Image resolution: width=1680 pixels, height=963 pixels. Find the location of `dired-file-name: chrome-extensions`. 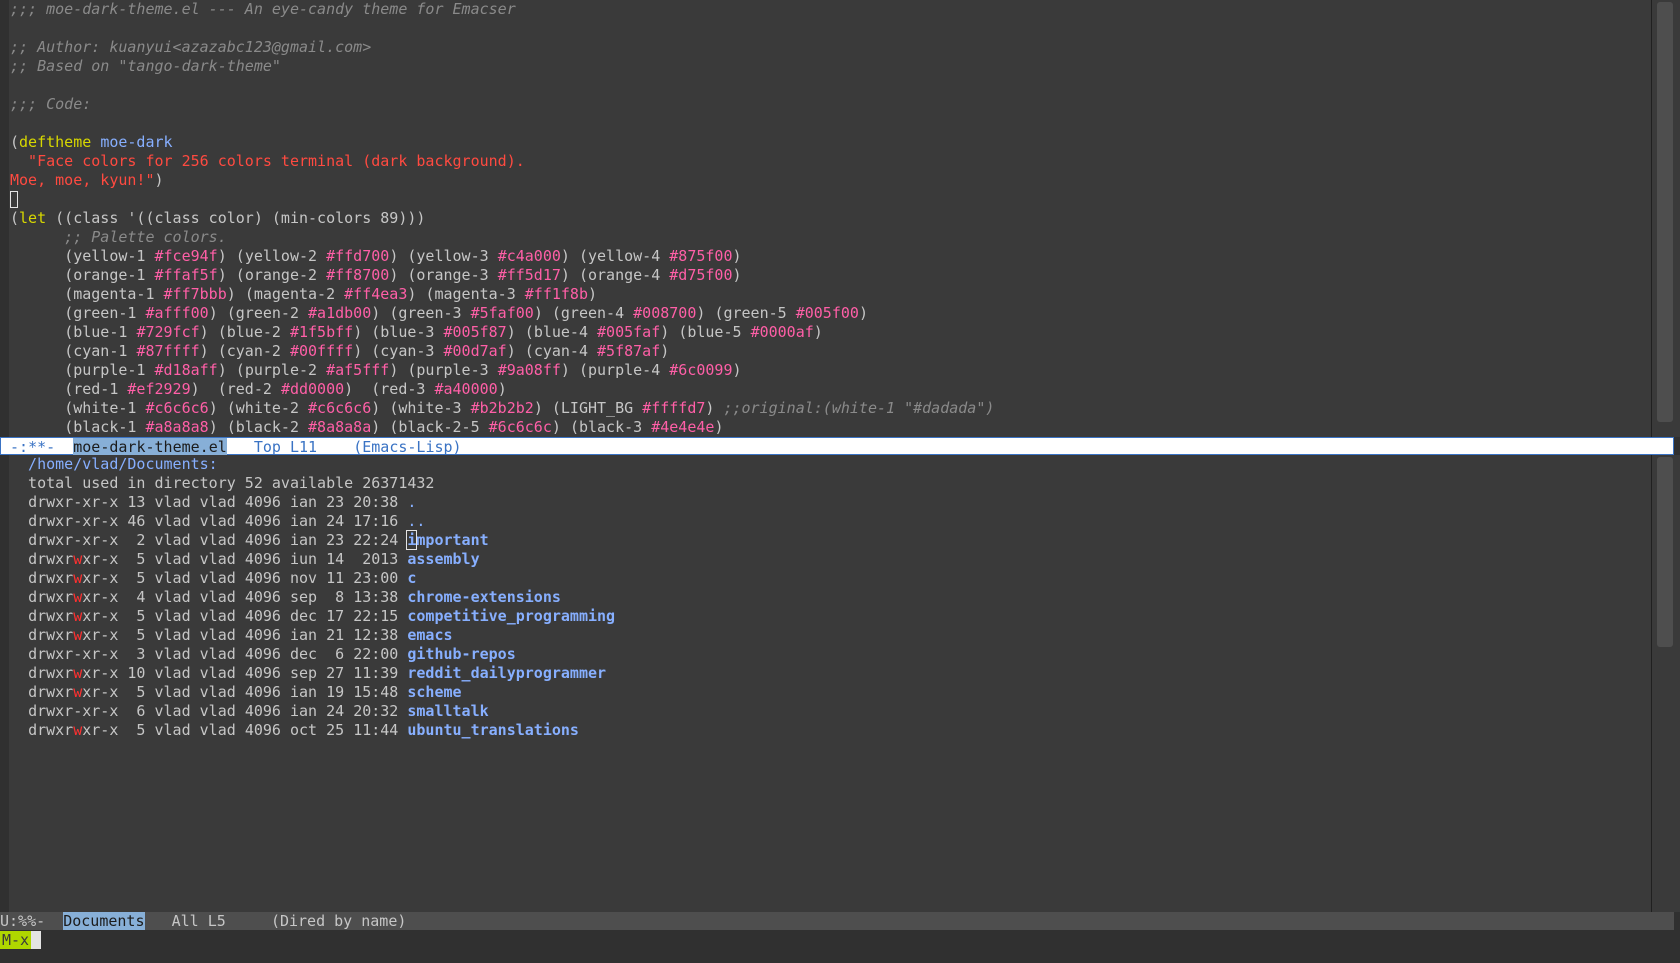

dired-file-name: chrome-extensions is located at coordinates (484, 597).